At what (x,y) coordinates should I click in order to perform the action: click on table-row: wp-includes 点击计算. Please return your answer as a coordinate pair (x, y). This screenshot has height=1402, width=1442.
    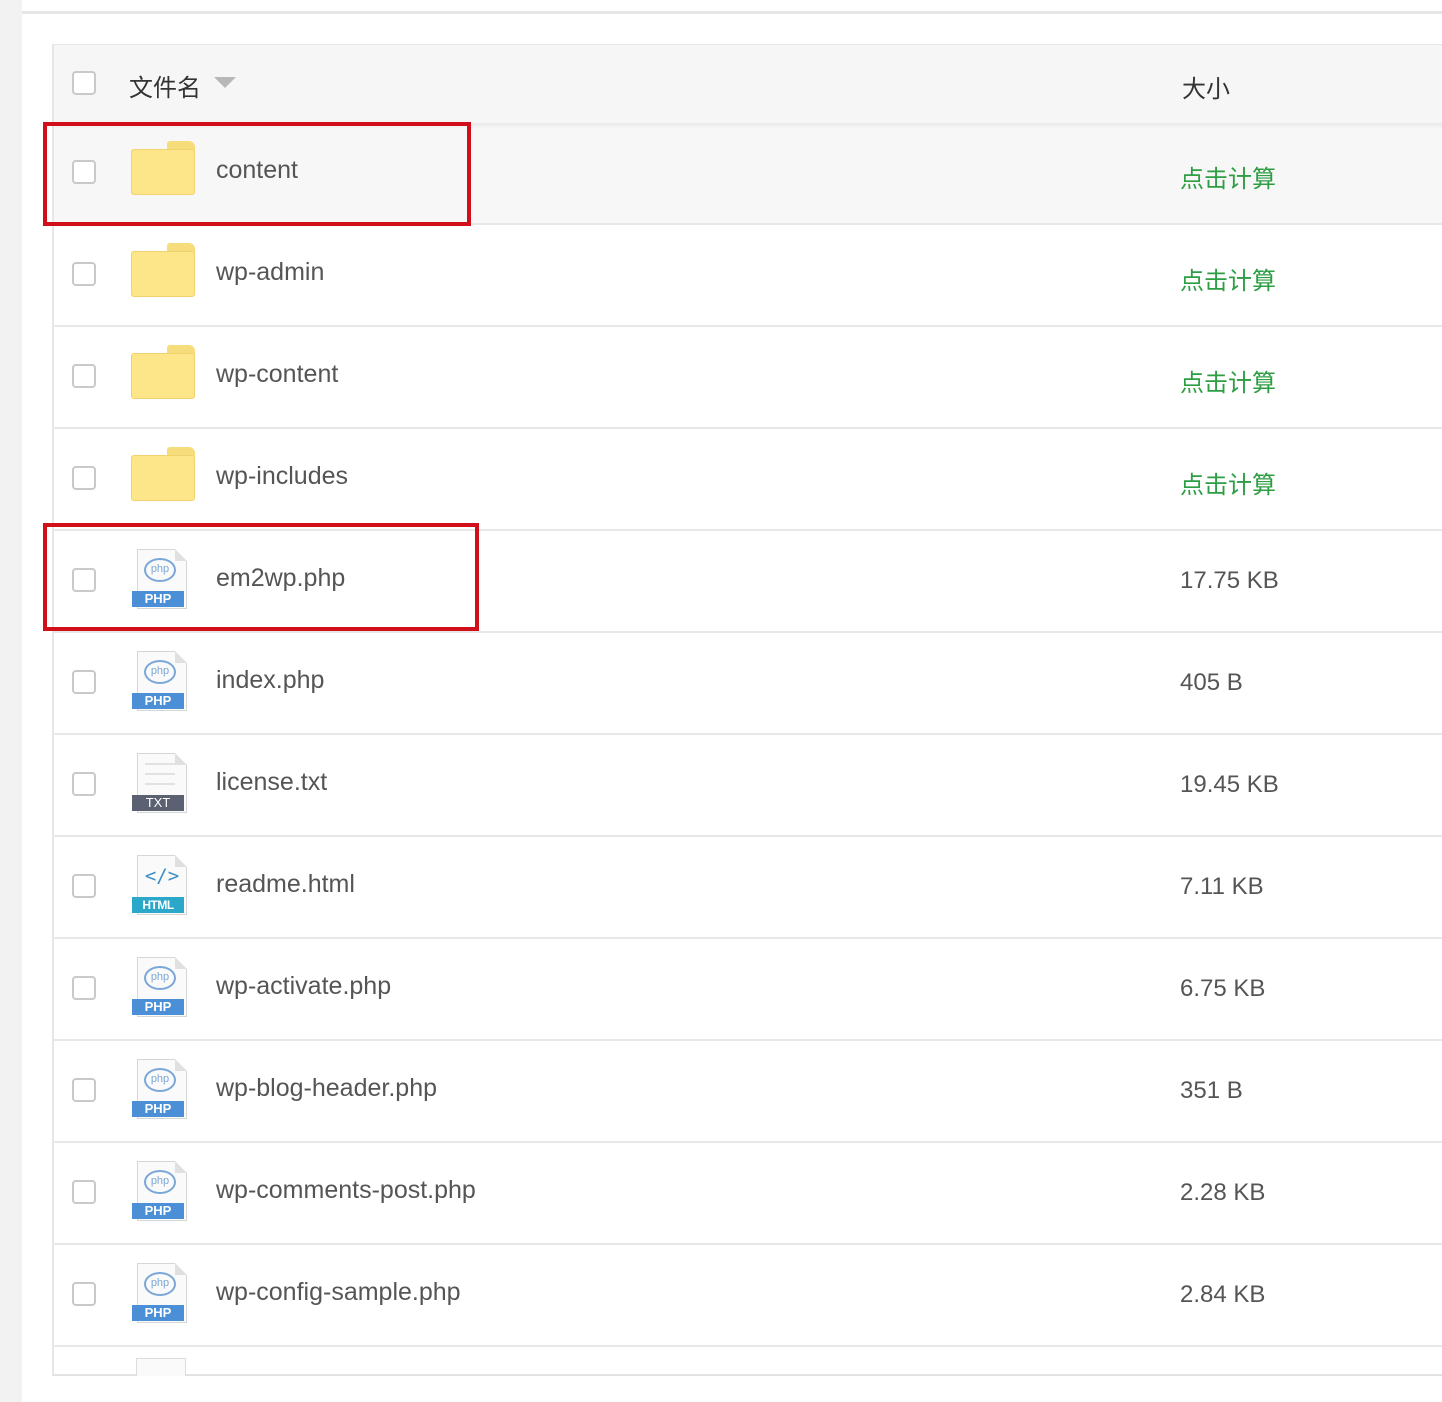
    Looking at the image, I should click on (748, 480).